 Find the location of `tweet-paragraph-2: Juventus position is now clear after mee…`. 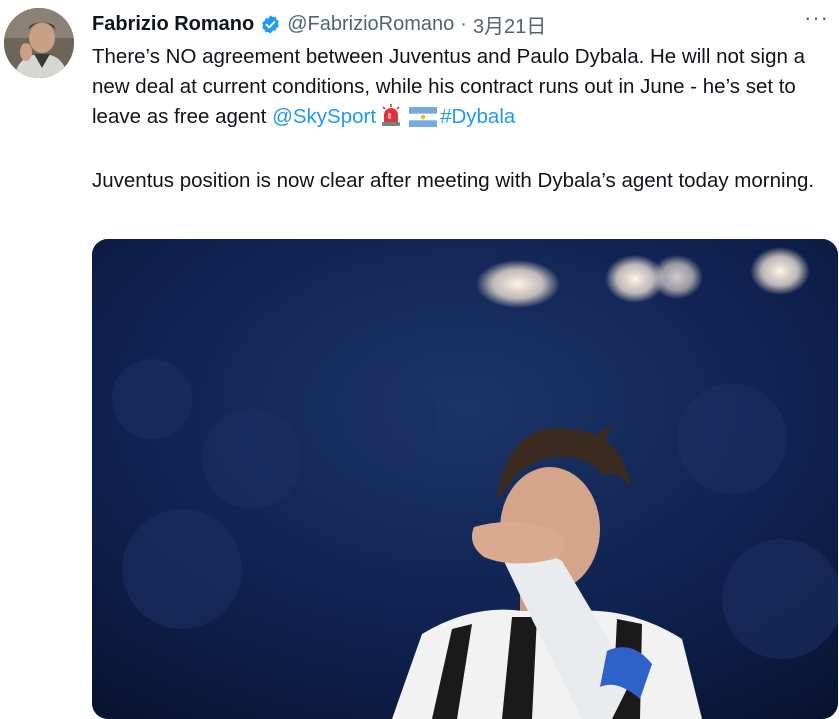

tweet-paragraph-2: Juventus position is now clear after mee… is located at coordinates (453, 180).